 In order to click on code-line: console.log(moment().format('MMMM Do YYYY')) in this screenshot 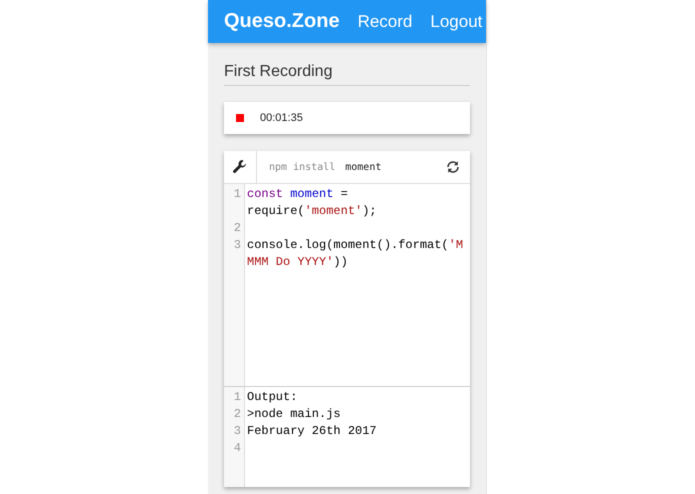, I will do `click(355, 254)`.